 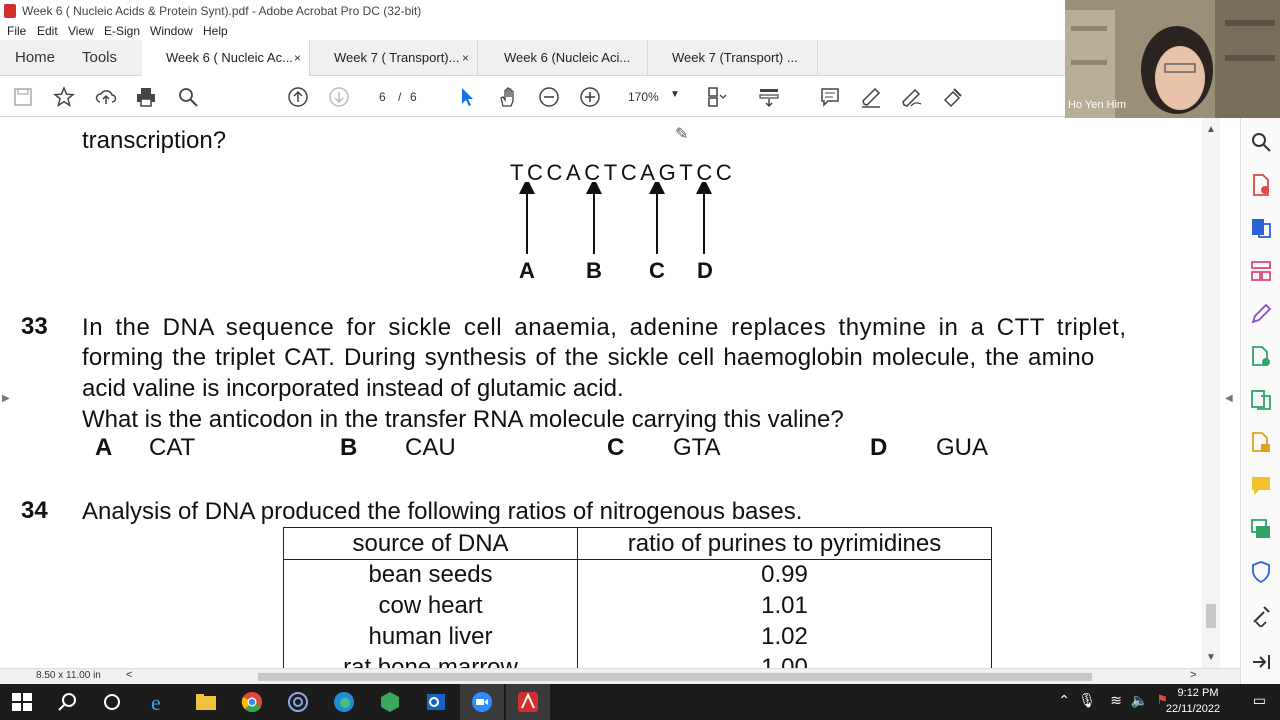 What do you see at coordinates (1261, 357) in the screenshot?
I see `combine-files-icon` at bounding box center [1261, 357].